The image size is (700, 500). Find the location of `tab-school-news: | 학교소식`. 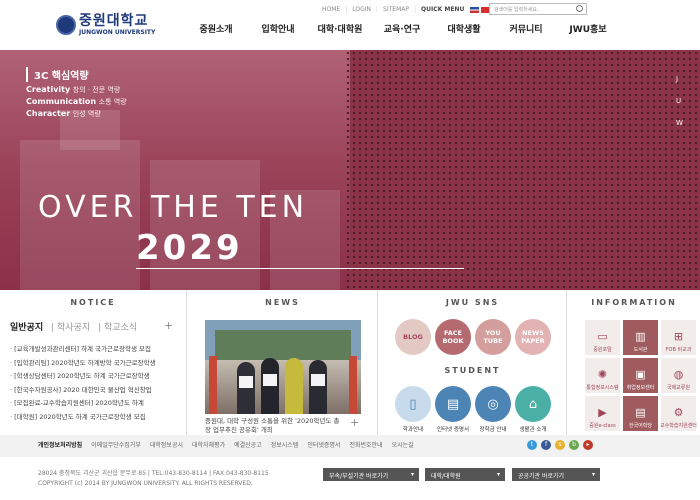

tab-school-news: | 학교소식 is located at coordinates (117, 326).